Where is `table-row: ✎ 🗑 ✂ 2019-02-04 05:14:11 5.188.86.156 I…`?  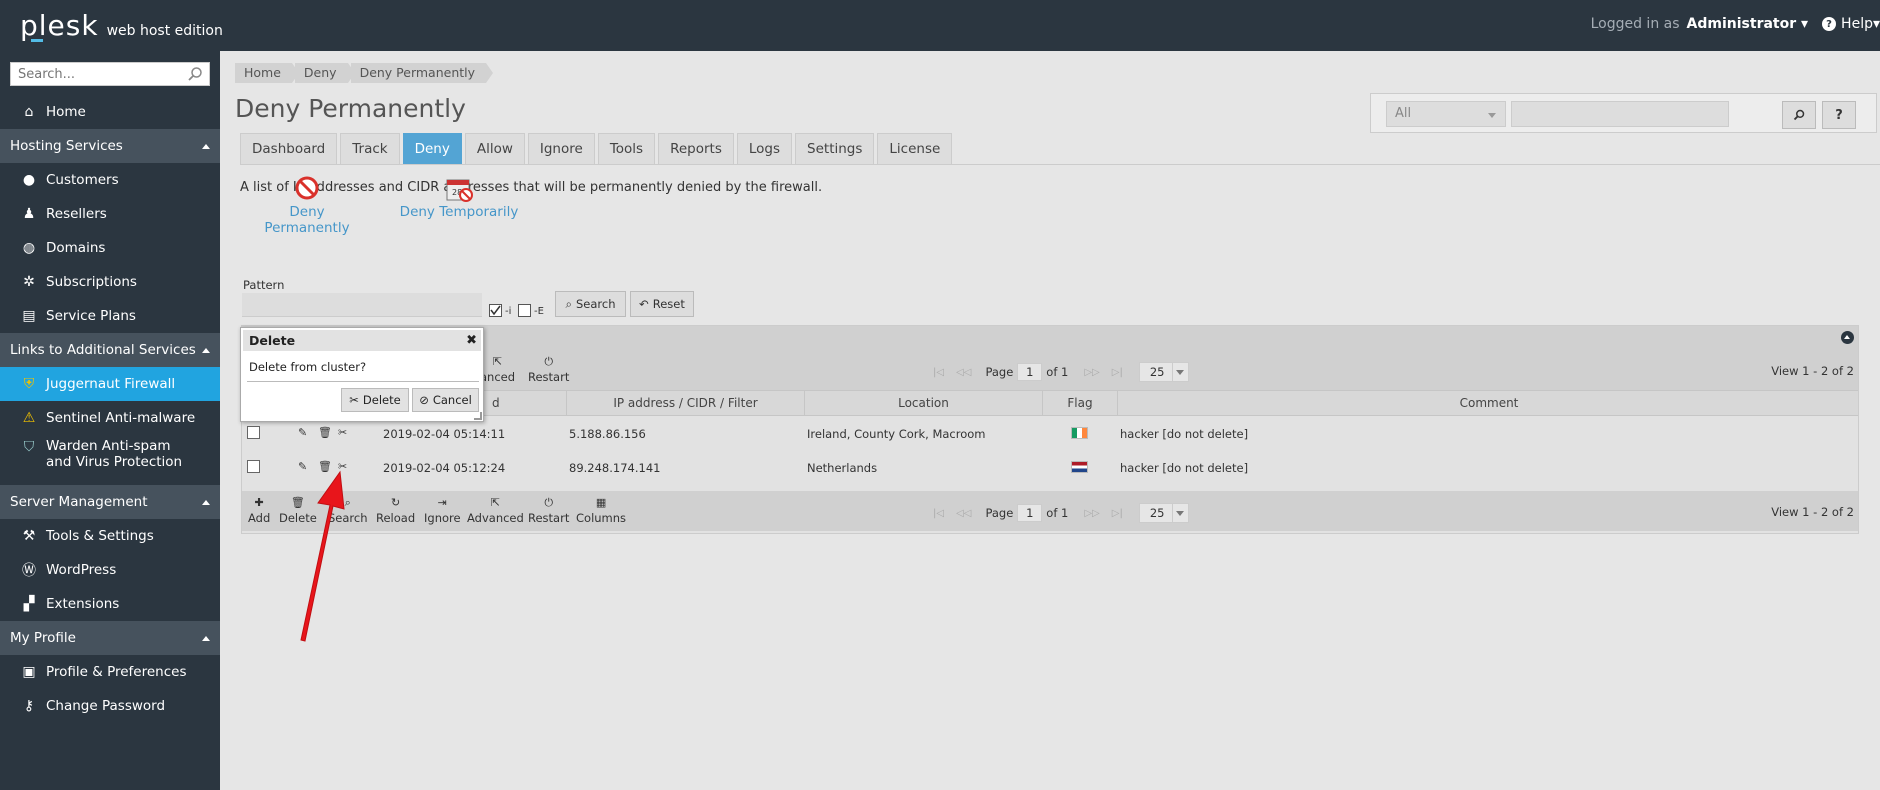
table-row: ✎ 🗑 ✂ 2019-02-04 05:14:11 5.188.86.156 I… is located at coordinates (1050, 433).